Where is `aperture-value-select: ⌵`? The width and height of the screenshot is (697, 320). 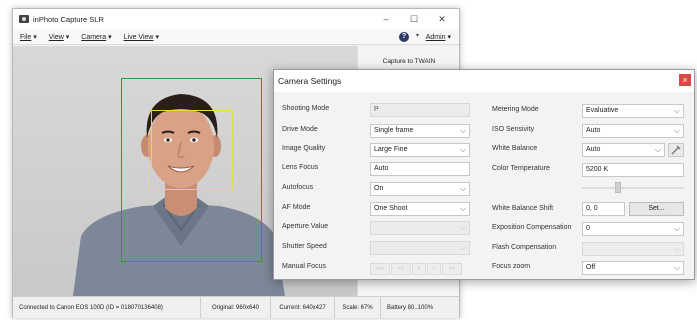
aperture-value-select: ⌵ is located at coordinates (420, 228).